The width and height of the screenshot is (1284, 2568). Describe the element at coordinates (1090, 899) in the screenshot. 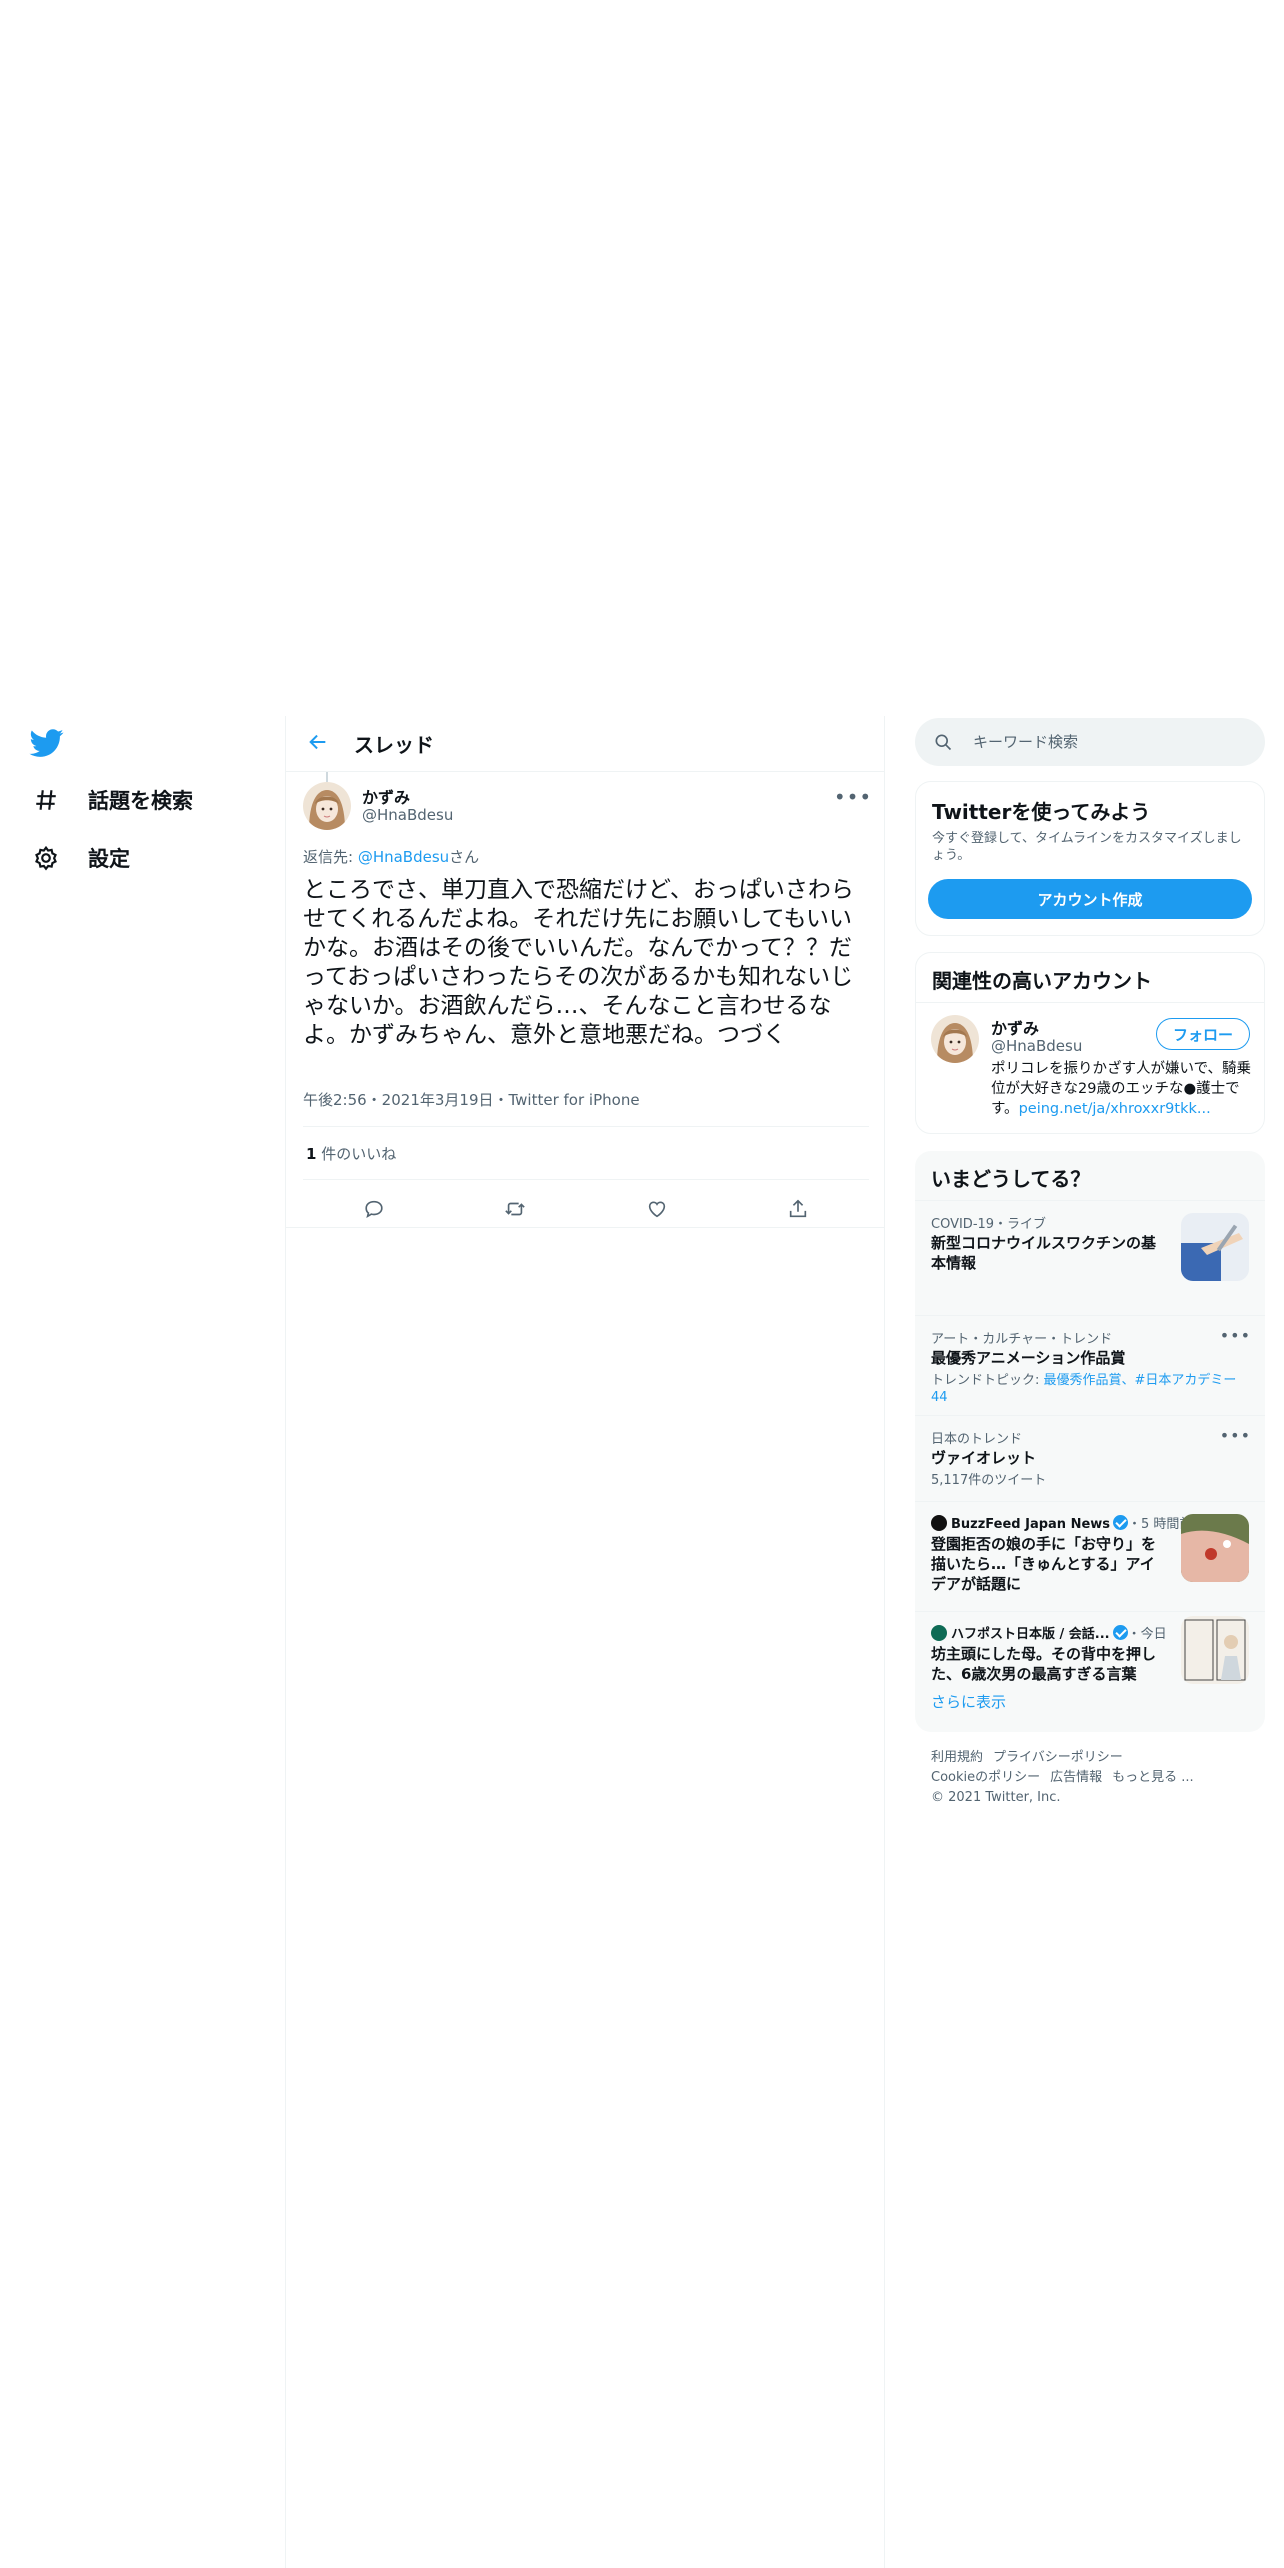

I see `create-account-button: アカウント作成` at that location.